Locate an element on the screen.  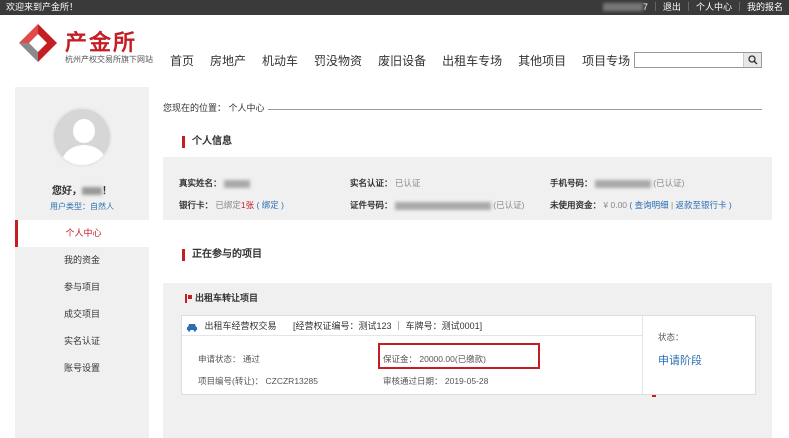
id-redacted is located at coordinates (442, 205).